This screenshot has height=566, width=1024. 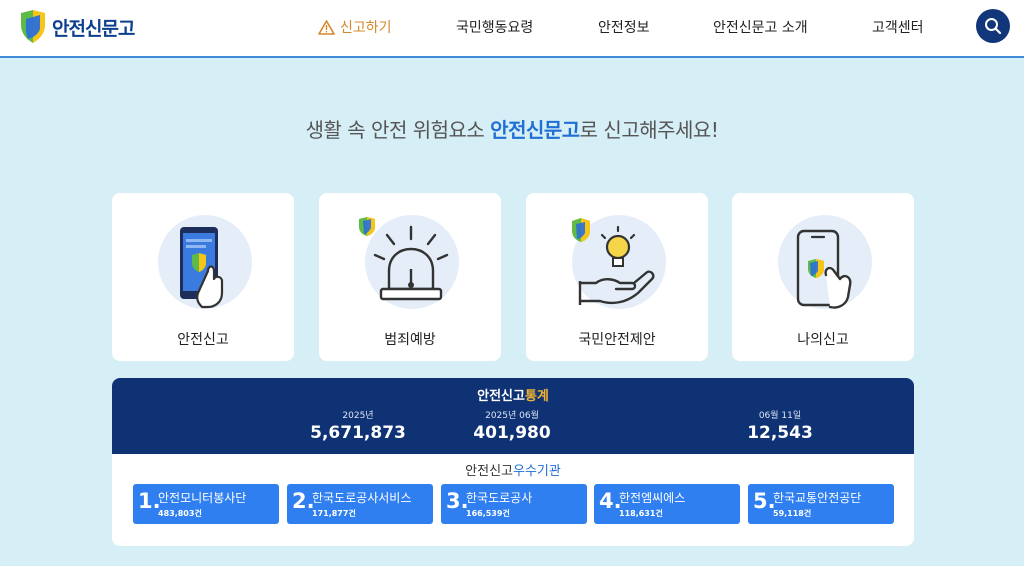 I want to click on idea-hand-icon, so click(x=613, y=261).